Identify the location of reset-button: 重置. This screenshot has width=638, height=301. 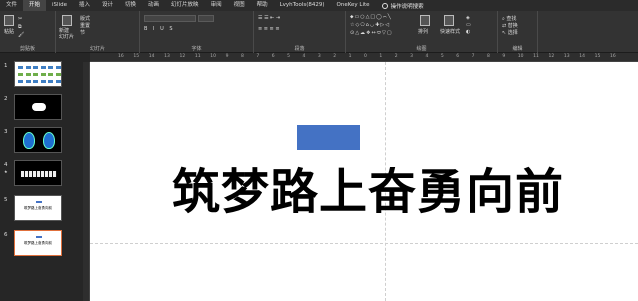
(85, 25).